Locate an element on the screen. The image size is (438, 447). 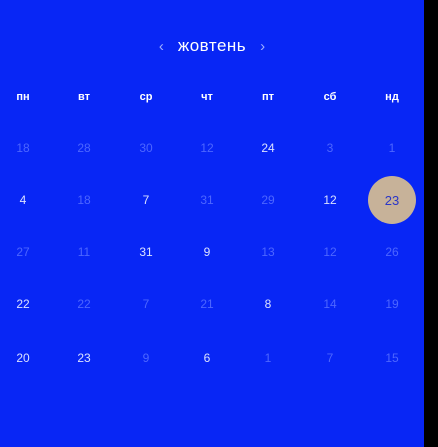
day-cell: 11 is located at coordinates (84, 252).